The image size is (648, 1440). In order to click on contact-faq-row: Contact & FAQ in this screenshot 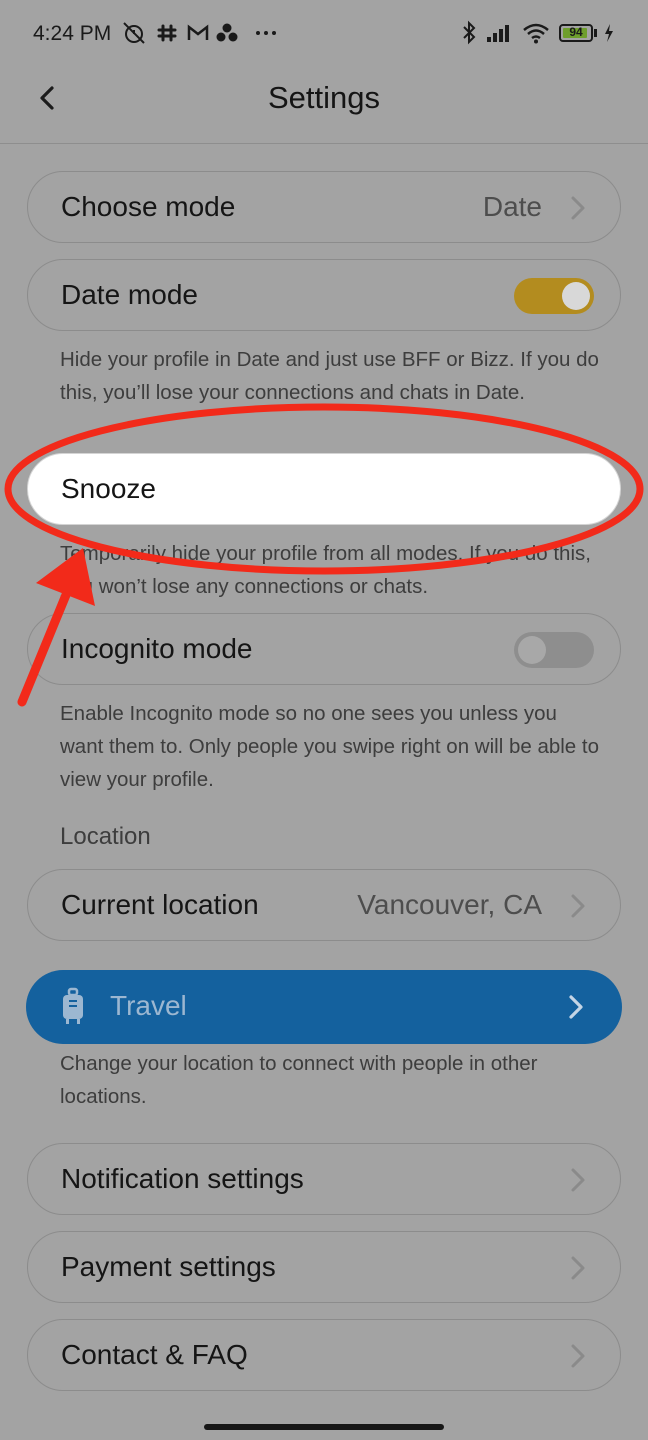, I will do `click(324, 1355)`.